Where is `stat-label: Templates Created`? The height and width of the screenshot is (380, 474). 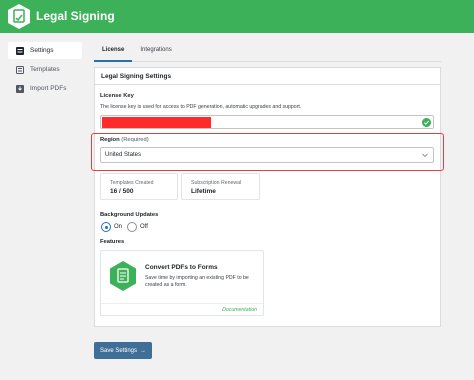 stat-label: Templates Created is located at coordinates (132, 183).